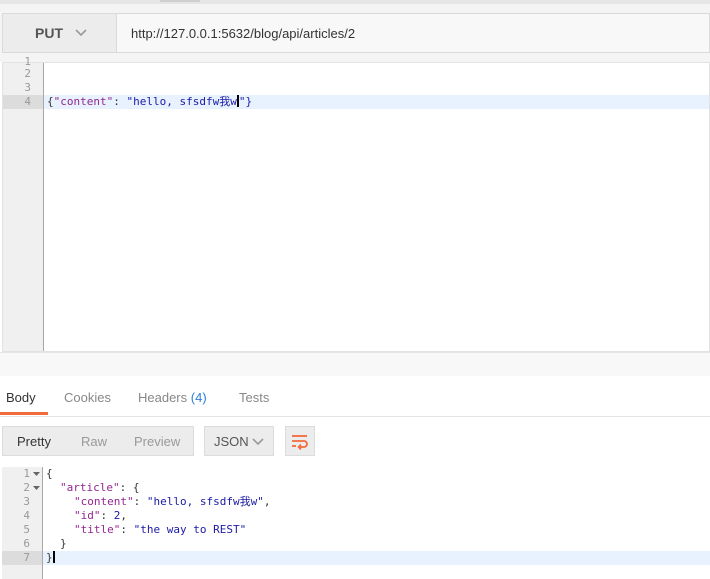 This screenshot has width=710, height=579. I want to click on method-label: PUT, so click(49, 33).